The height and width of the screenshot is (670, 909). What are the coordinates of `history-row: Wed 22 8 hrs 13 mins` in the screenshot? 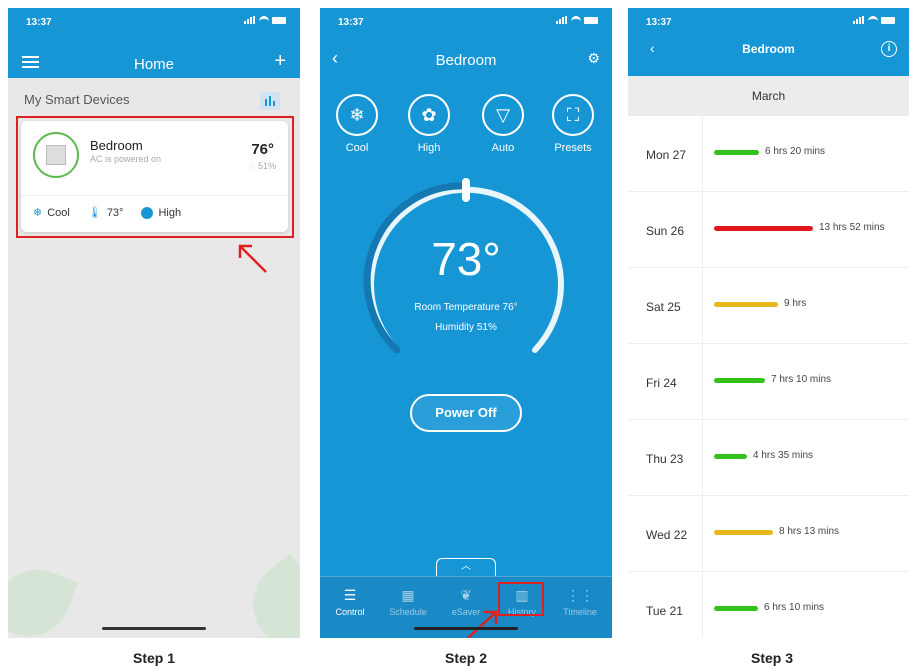 It's located at (768, 534).